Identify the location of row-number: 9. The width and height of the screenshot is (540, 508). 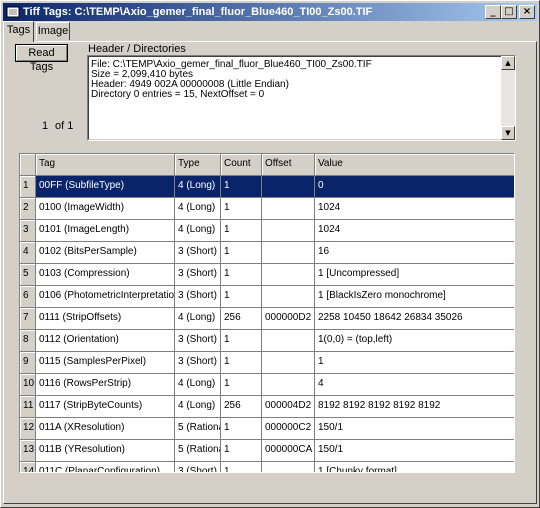
(28, 363).